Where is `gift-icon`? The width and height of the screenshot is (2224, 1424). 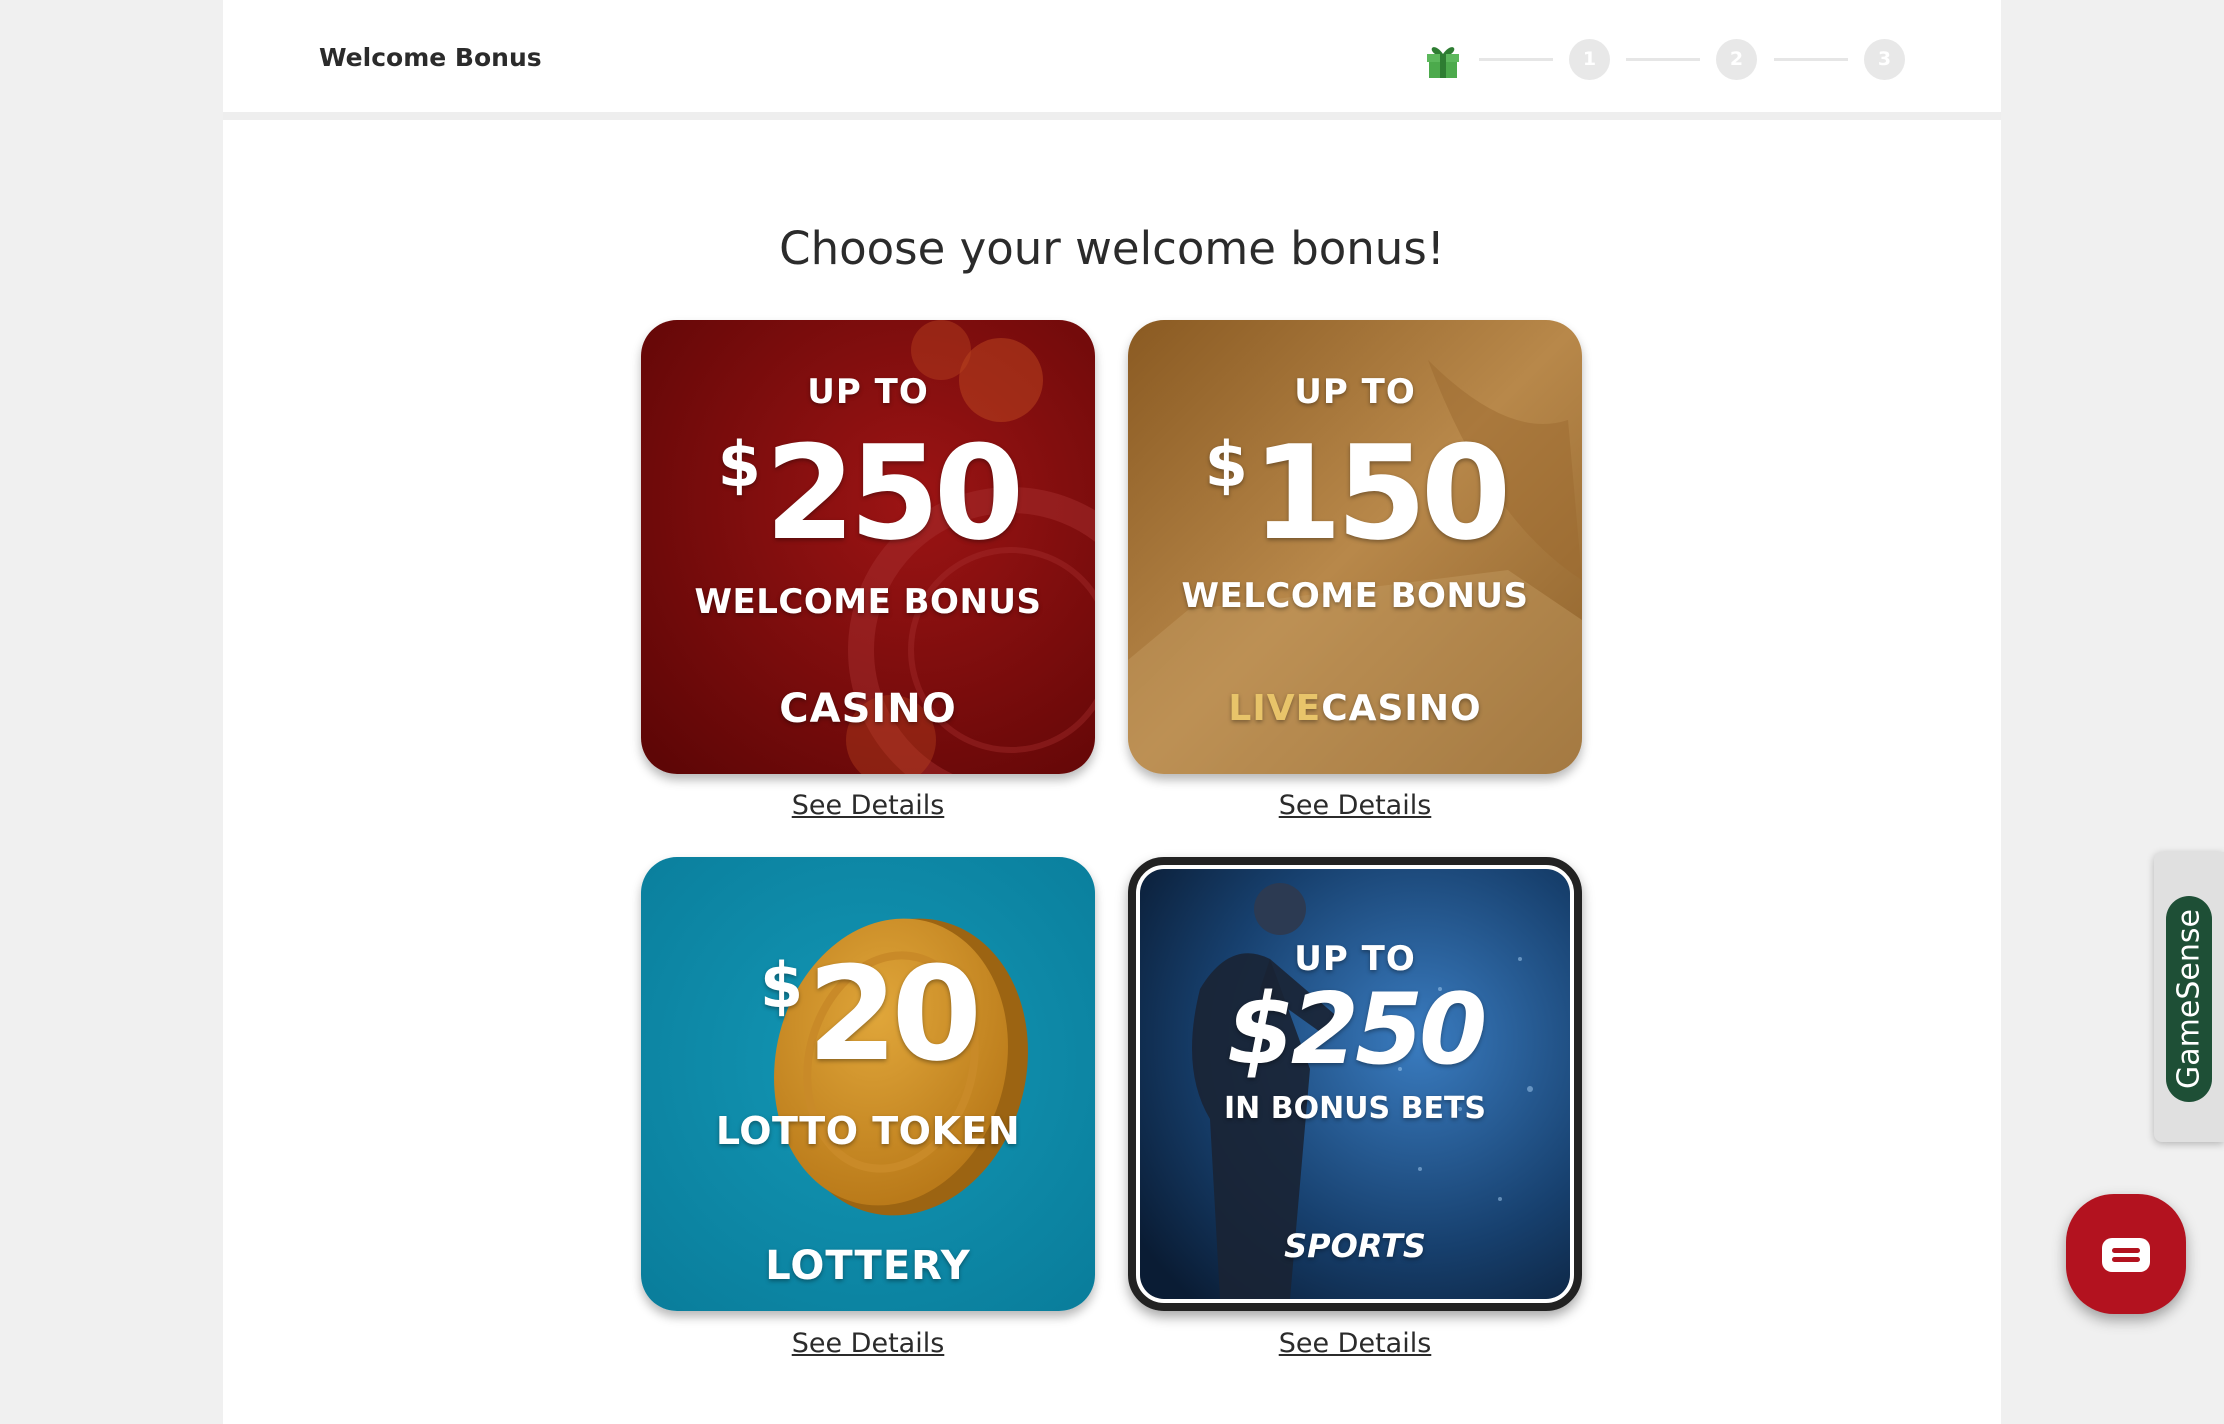 gift-icon is located at coordinates (1443, 60).